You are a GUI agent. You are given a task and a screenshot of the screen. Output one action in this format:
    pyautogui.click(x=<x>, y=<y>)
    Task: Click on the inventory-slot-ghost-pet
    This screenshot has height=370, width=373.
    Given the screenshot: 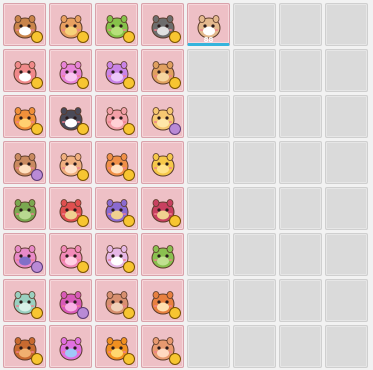 What is the action you would take?
    pyautogui.click(x=116, y=254)
    